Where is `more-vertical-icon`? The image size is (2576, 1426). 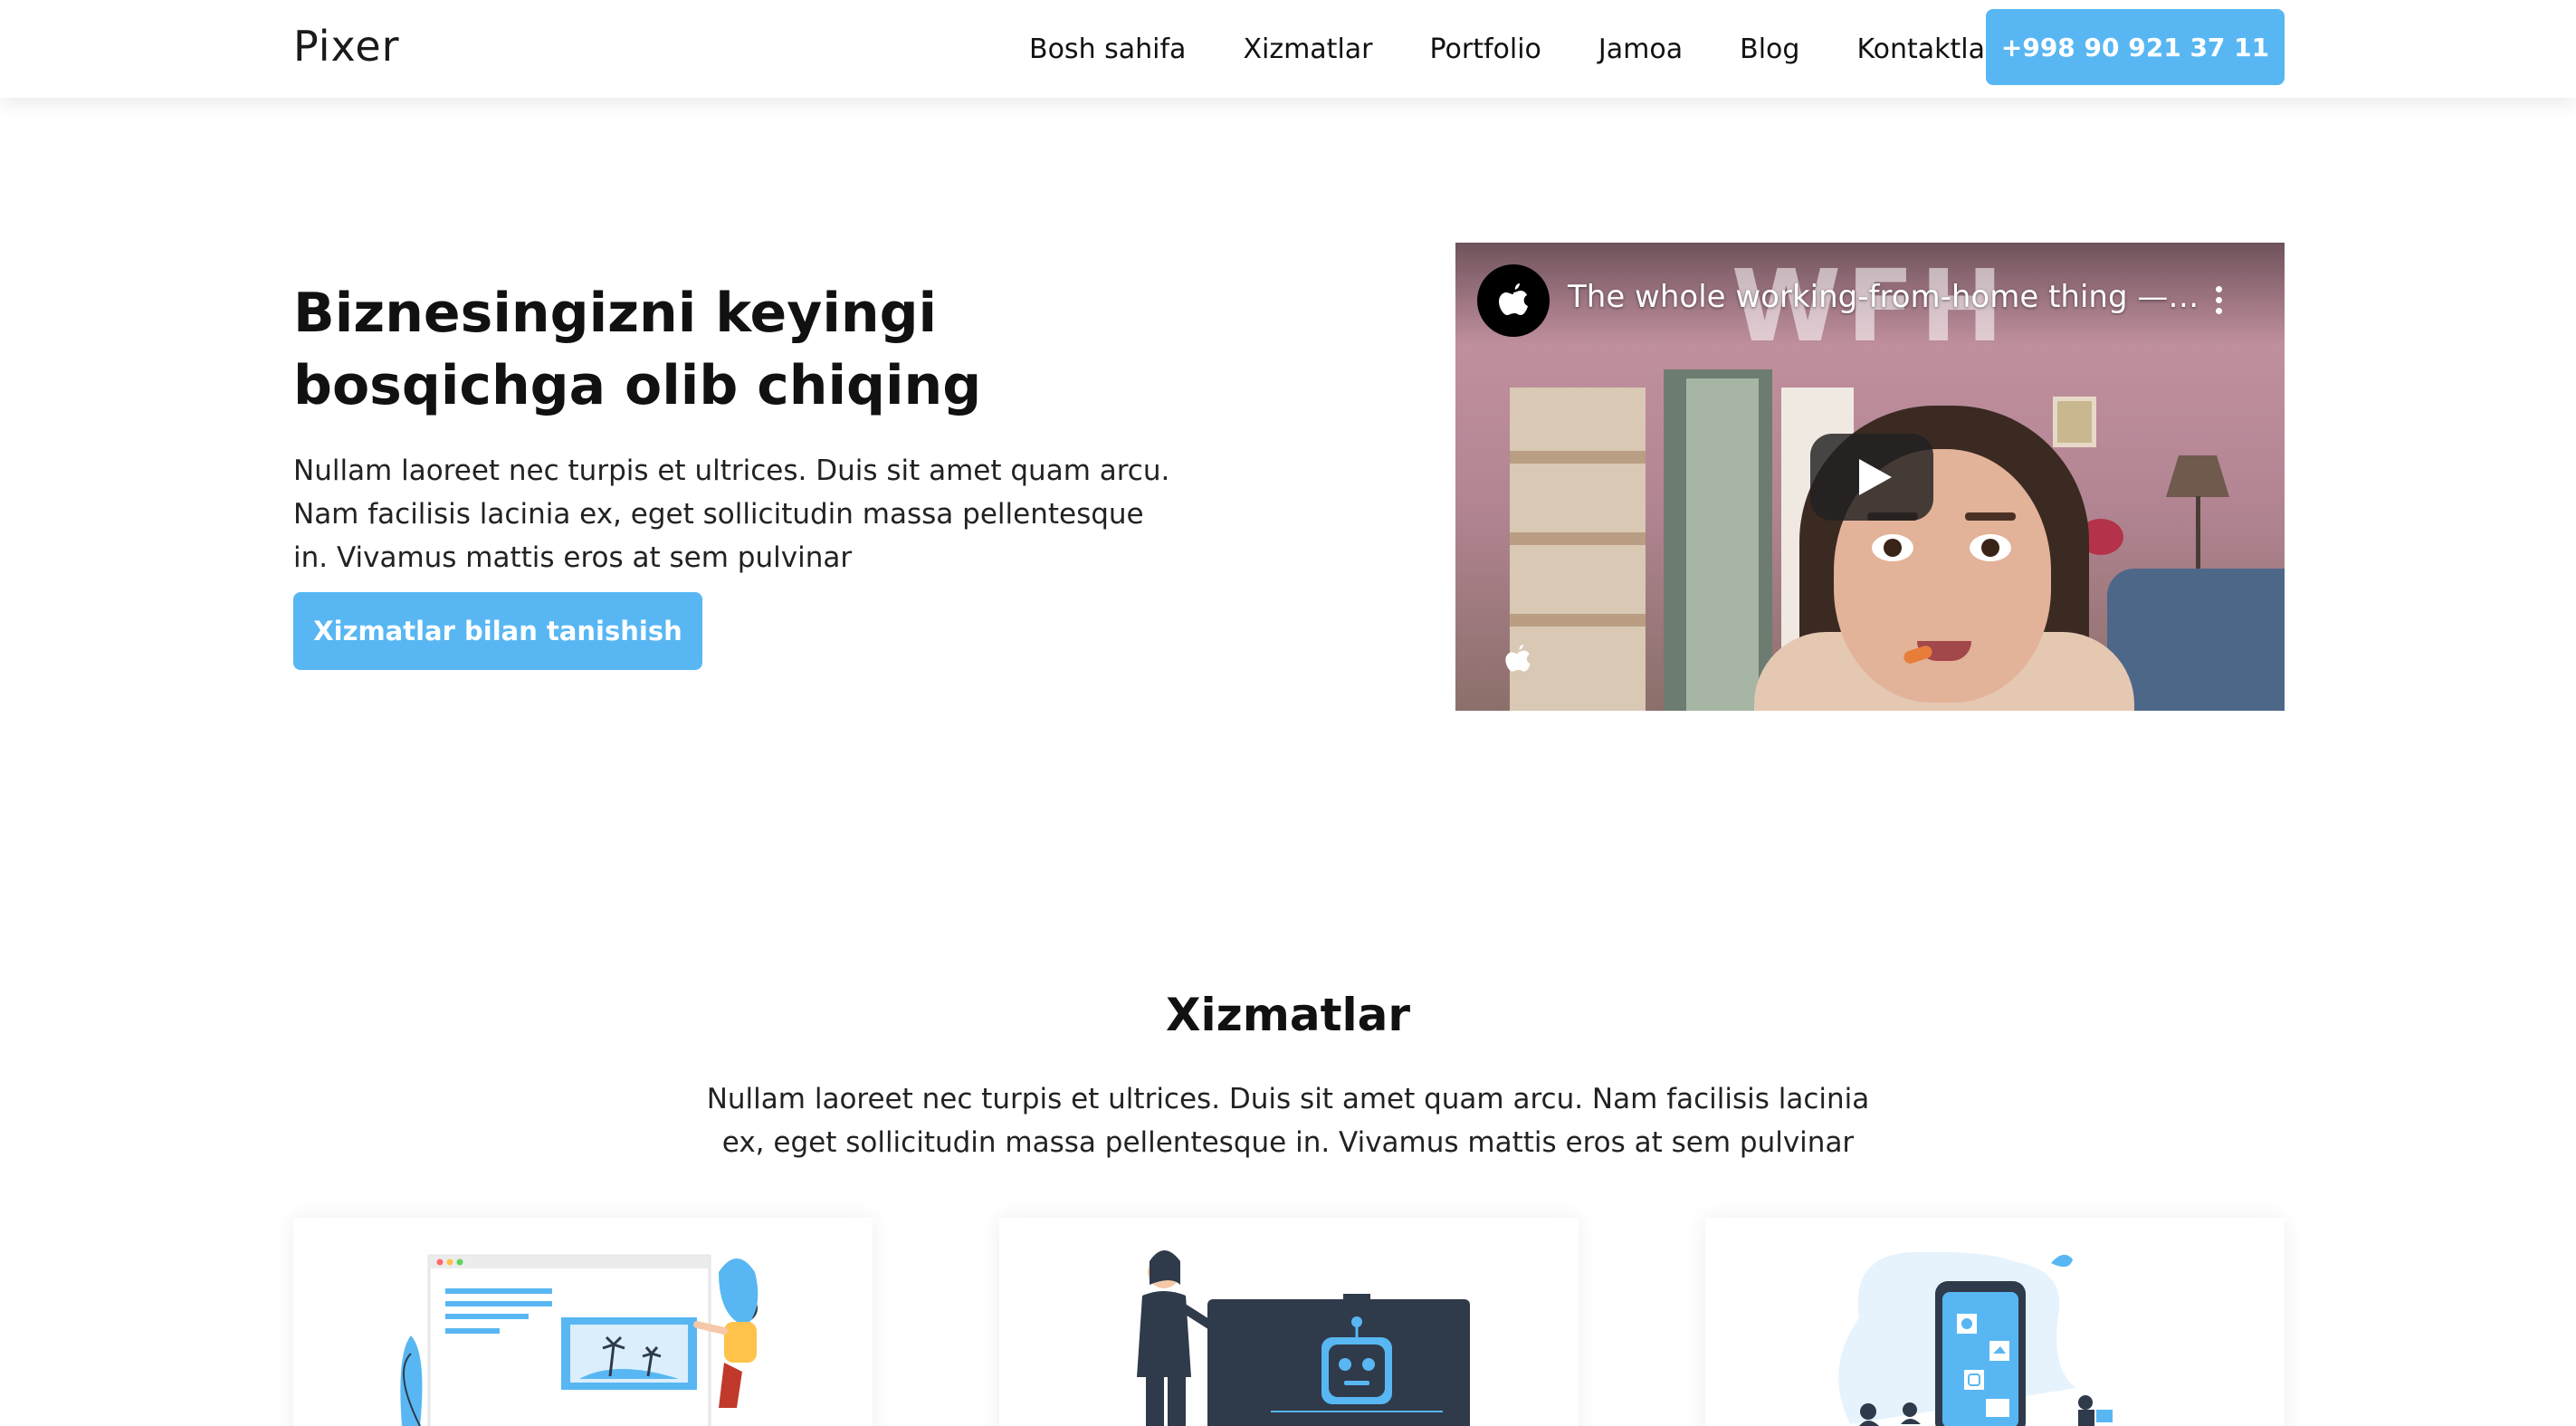
more-vertical-icon is located at coordinates (2218, 304).